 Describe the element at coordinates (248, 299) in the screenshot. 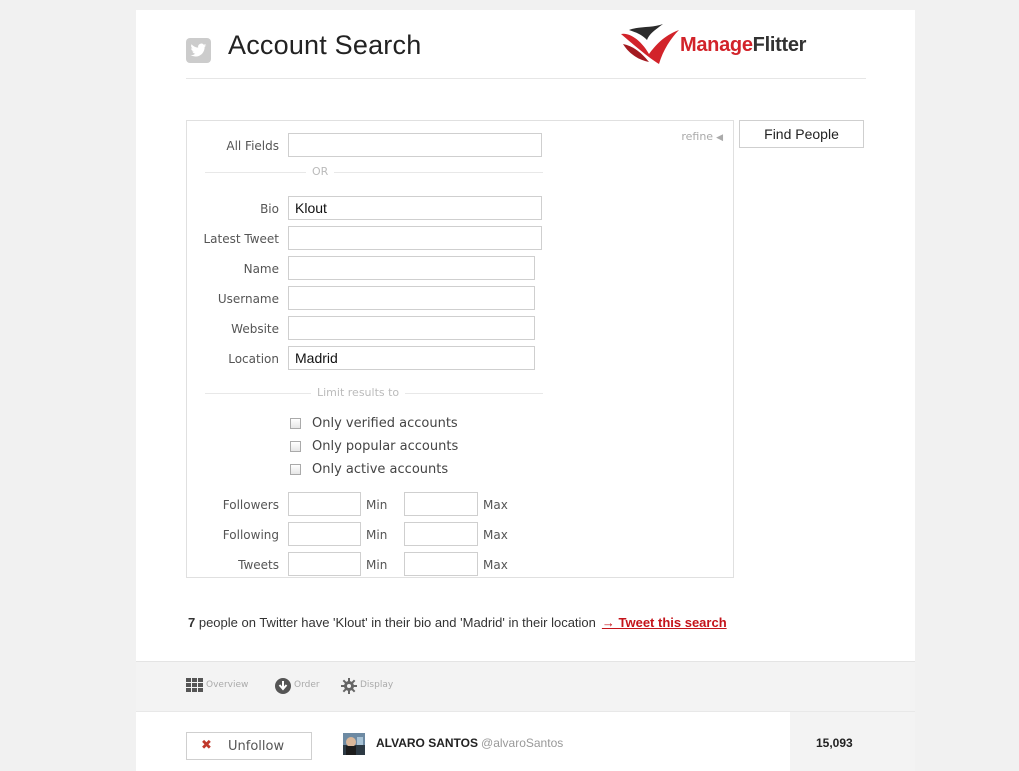

I see `username-label: Username` at that location.